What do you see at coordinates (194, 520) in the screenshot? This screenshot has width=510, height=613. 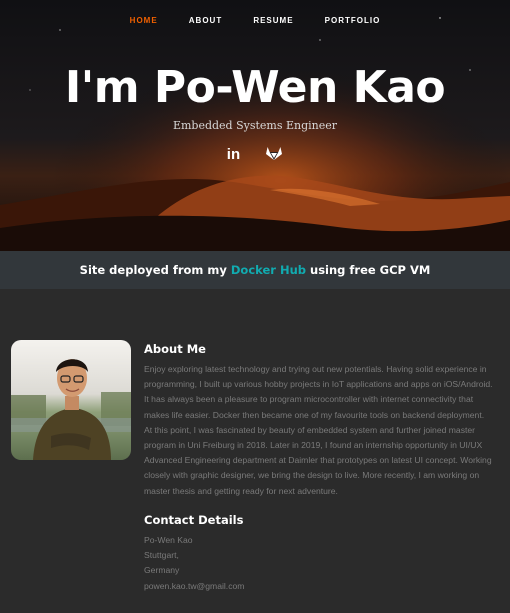 I see `contact-heading: Contact Details` at bounding box center [194, 520].